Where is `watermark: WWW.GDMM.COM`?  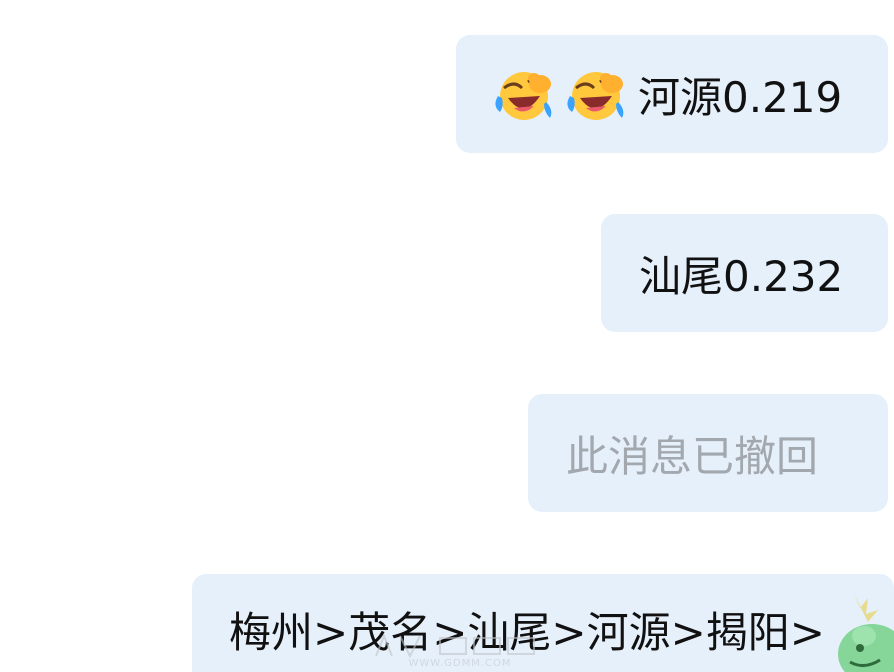
watermark: WWW.GDMM.COM is located at coordinates (460, 652).